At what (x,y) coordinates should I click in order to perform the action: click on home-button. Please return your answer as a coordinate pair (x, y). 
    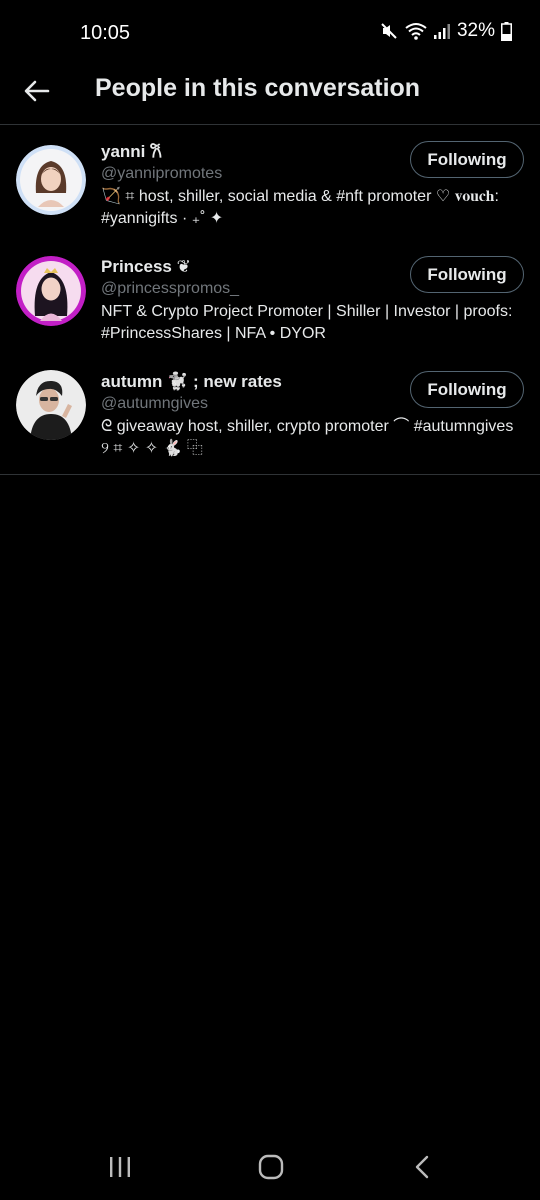
    Looking at the image, I should click on (271, 1167).